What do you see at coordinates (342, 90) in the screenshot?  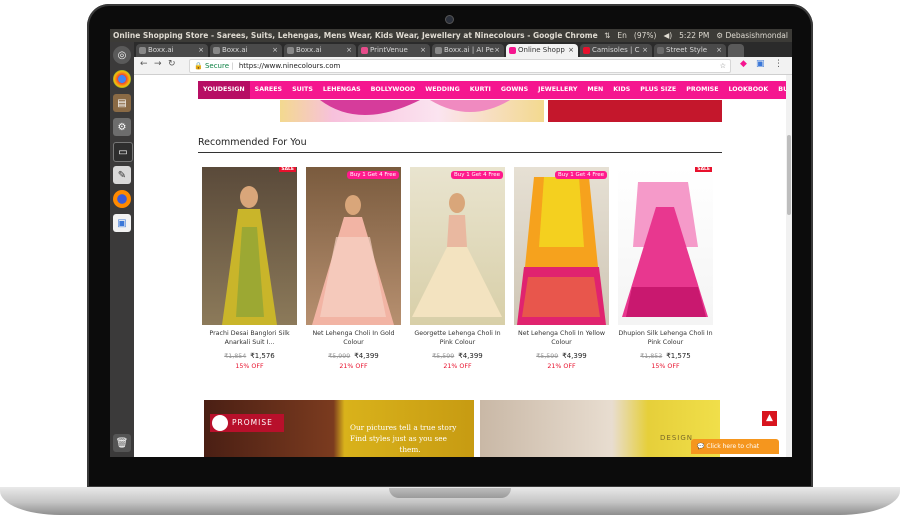 I see `nav-lehengas: LEHENGAS` at bounding box center [342, 90].